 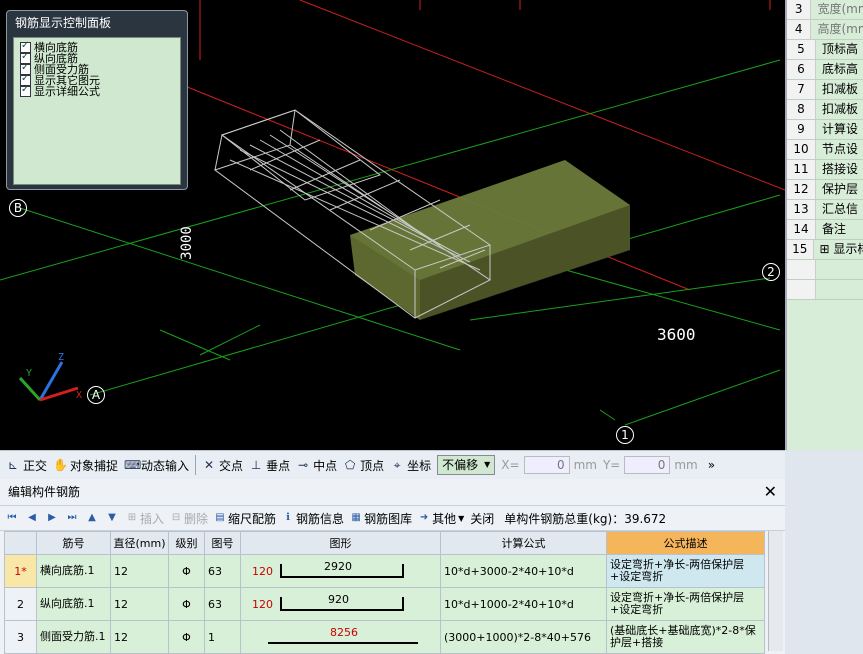 I want to click on offset-select-value: 不偏移, so click(x=460, y=465).